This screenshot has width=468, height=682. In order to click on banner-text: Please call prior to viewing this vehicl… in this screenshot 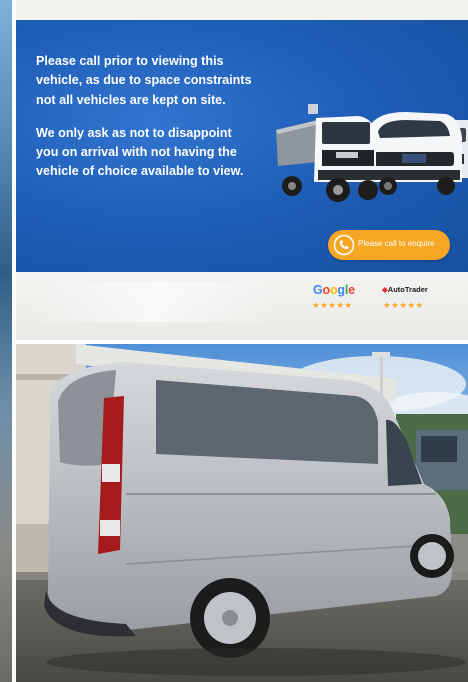, I will do `click(146, 124)`.